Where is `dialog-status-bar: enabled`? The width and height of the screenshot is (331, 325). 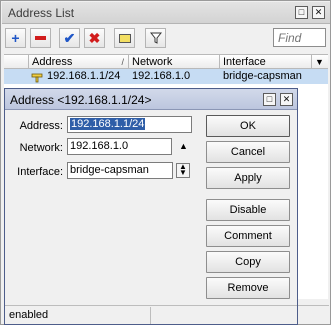 dialog-status-bar: enabled is located at coordinates (151, 314).